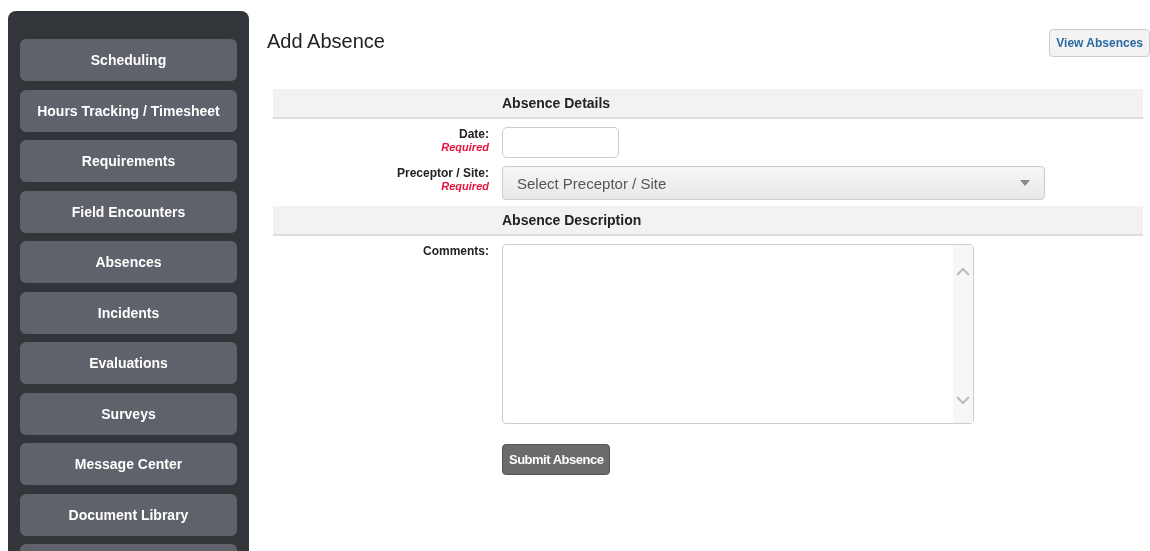 The height and width of the screenshot is (551, 1150). What do you see at coordinates (474, 134) in the screenshot?
I see `field-label: Date:` at bounding box center [474, 134].